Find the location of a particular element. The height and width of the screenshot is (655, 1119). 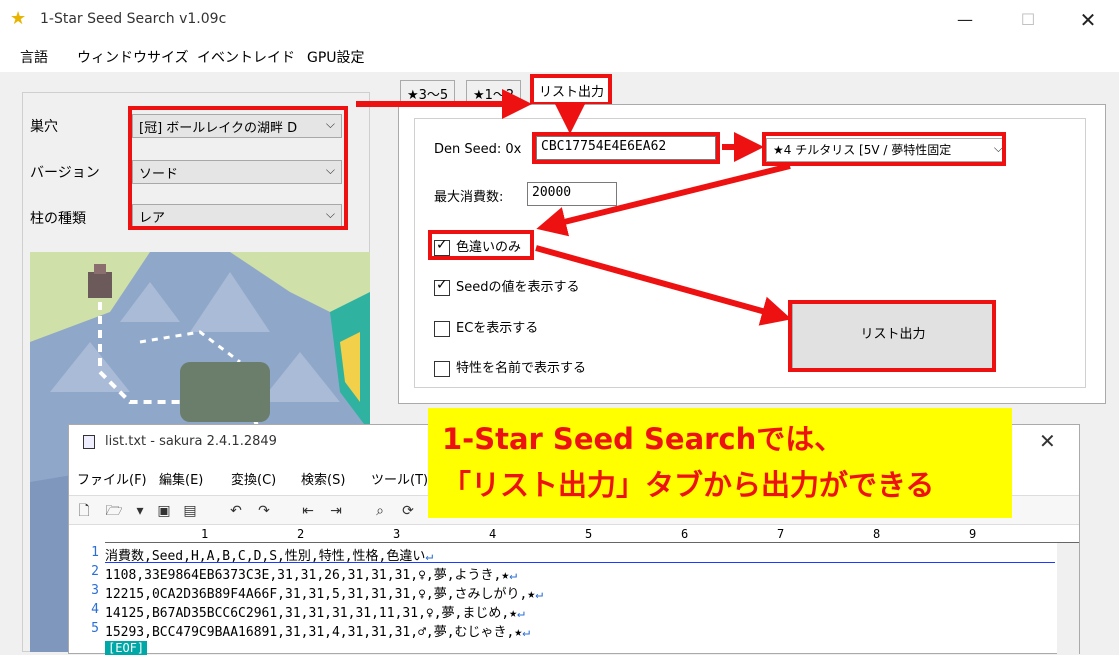

ruler-mark: 7 is located at coordinates (781, 534).